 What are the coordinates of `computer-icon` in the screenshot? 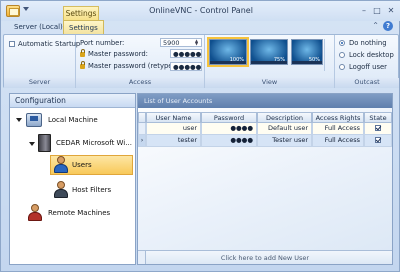 It's located at (34, 120).